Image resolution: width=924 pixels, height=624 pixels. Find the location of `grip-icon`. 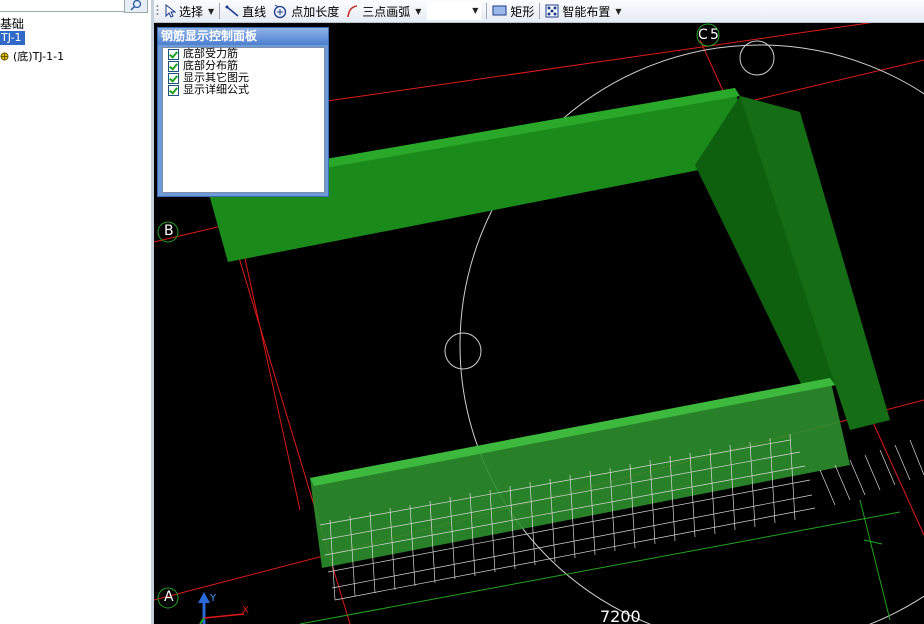

grip-icon is located at coordinates (157, 10).